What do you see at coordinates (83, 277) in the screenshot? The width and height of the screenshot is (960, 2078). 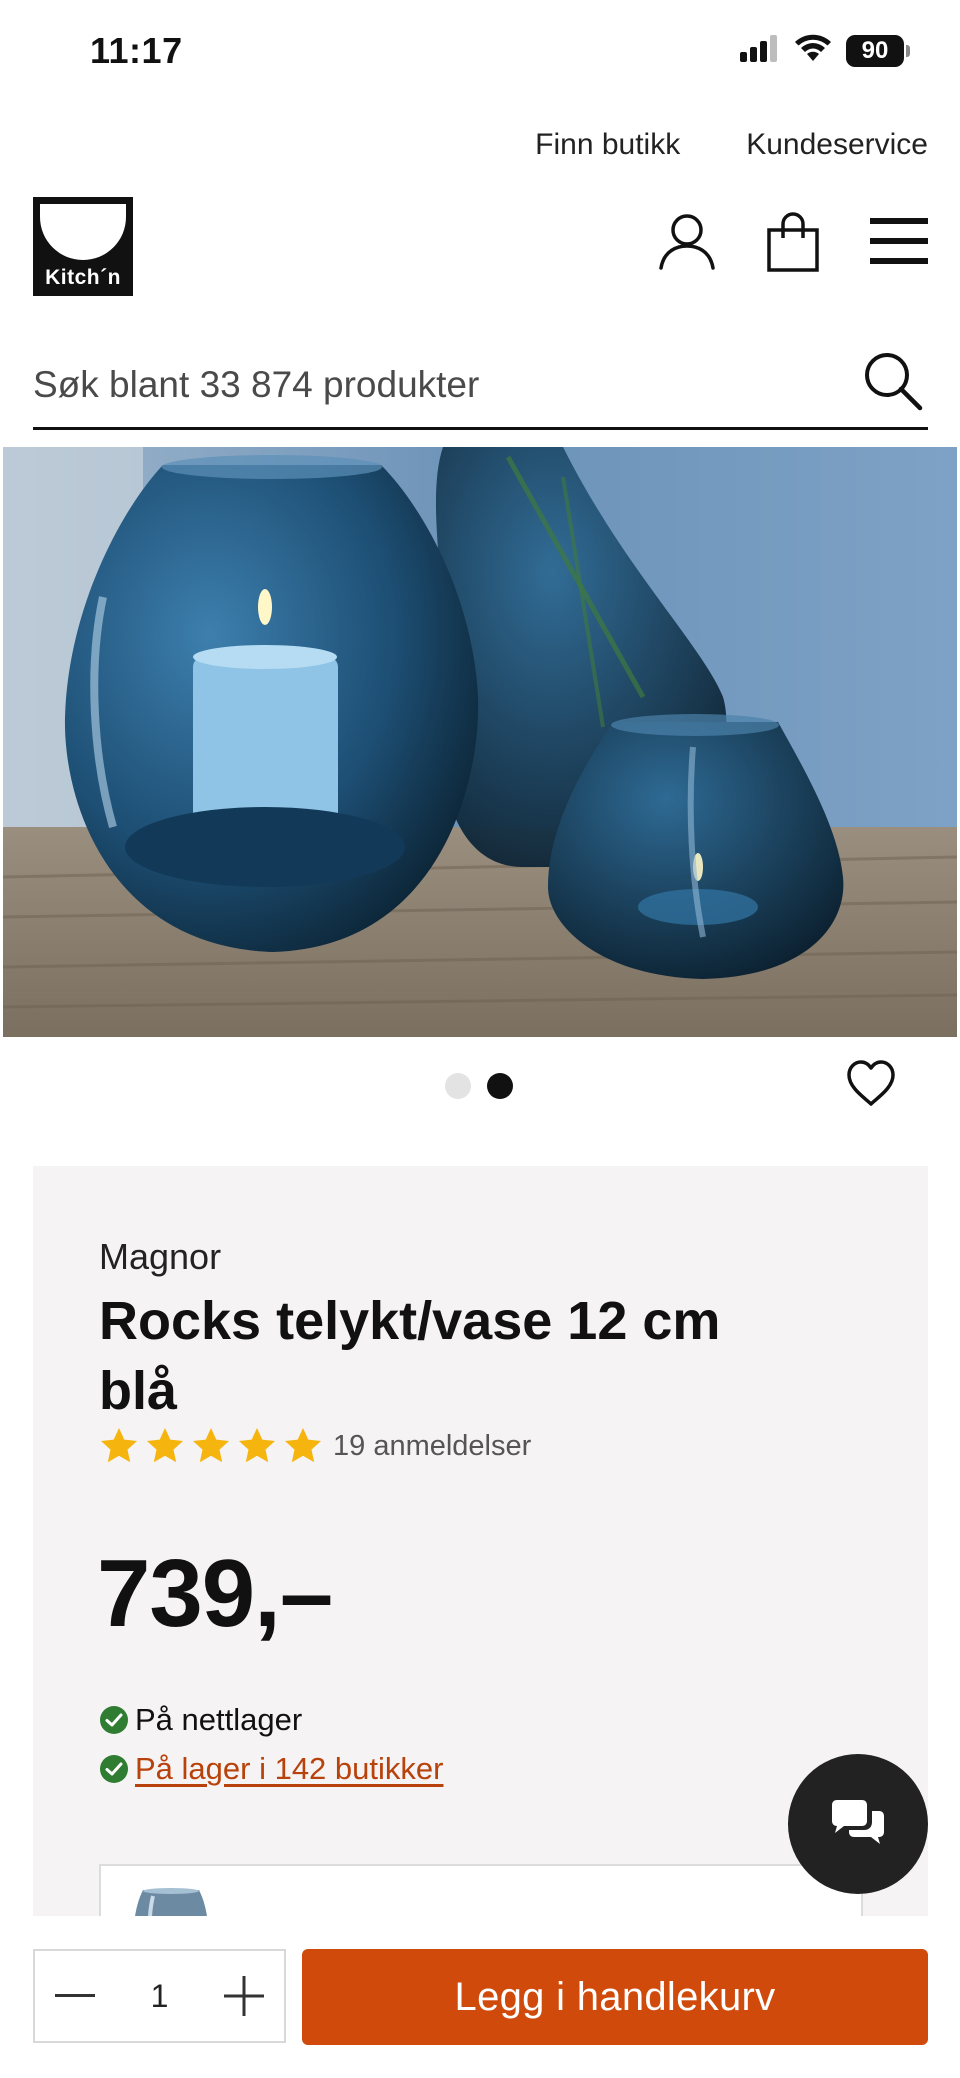 I see `logo-text: Kitch´n` at bounding box center [83, 277].